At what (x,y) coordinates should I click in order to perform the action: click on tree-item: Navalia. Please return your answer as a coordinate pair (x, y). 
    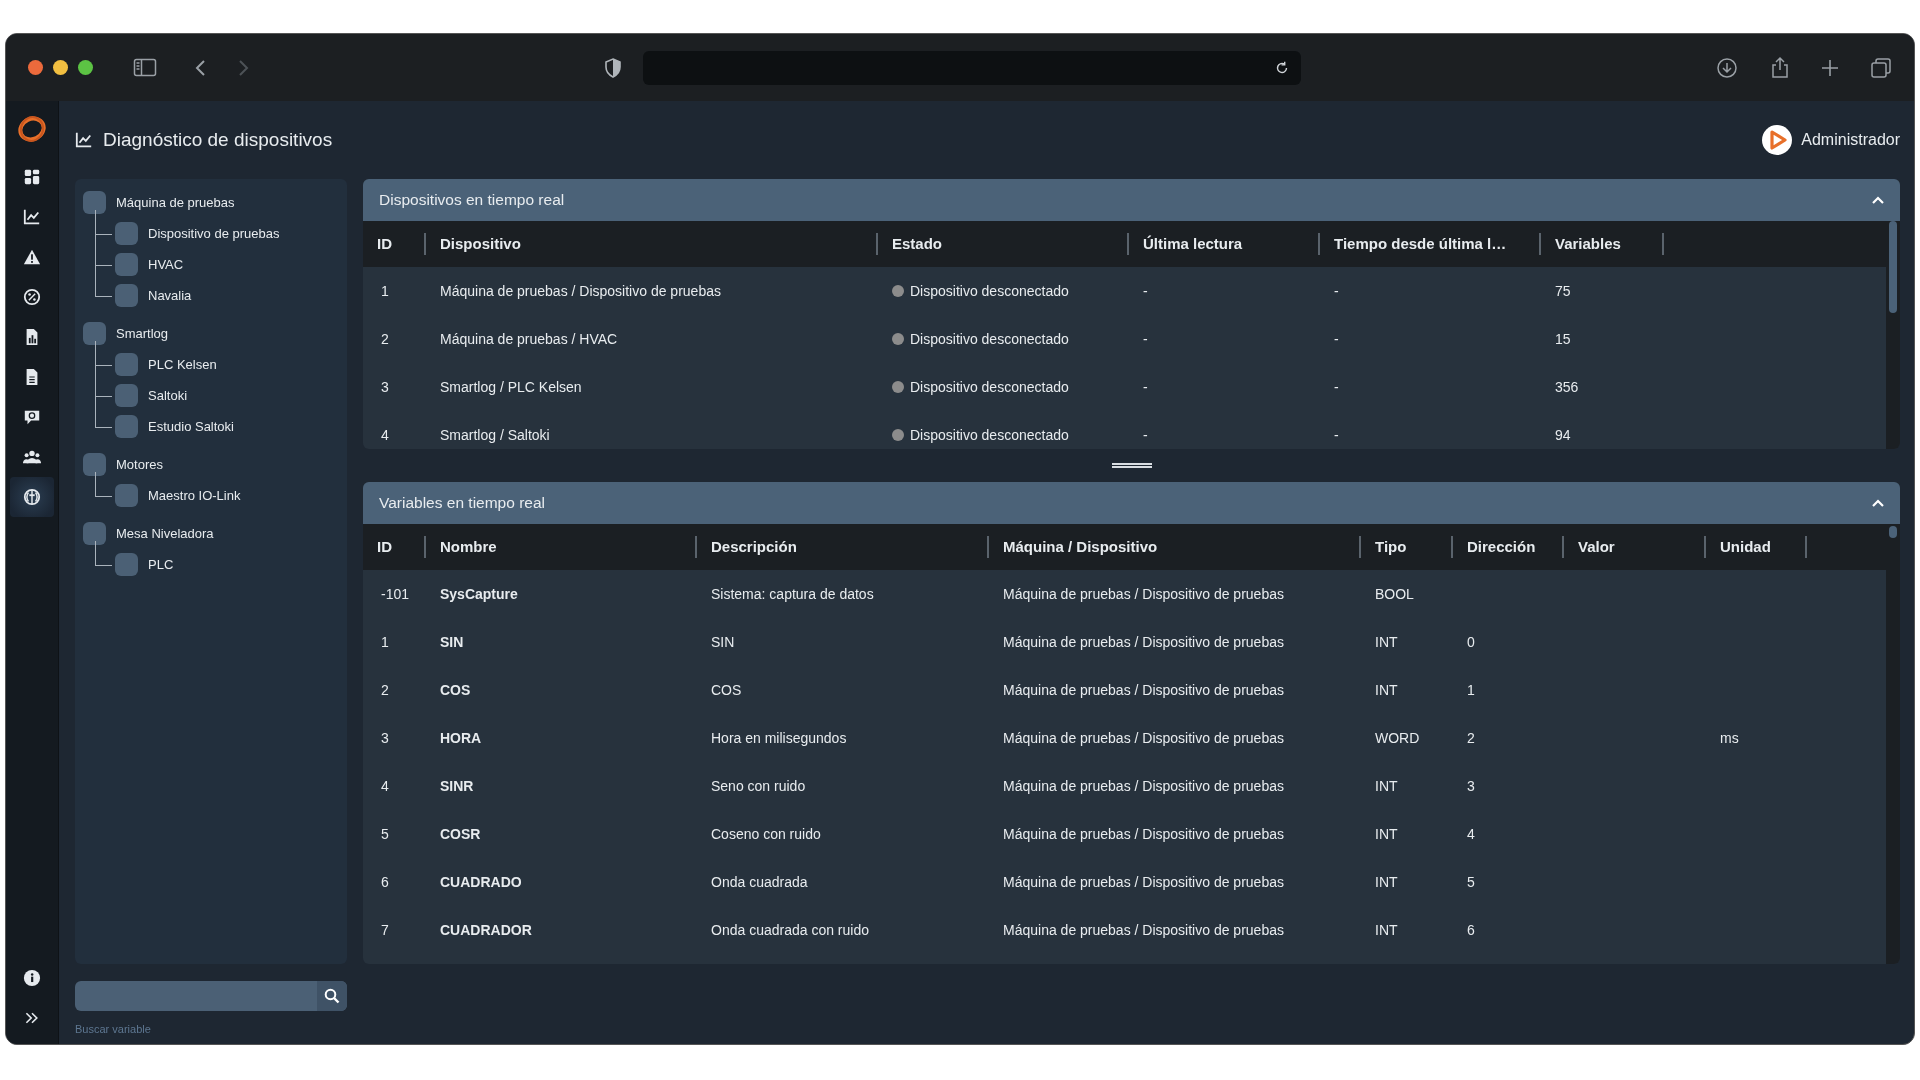
    Looking at the image, I should click on (227, 295).